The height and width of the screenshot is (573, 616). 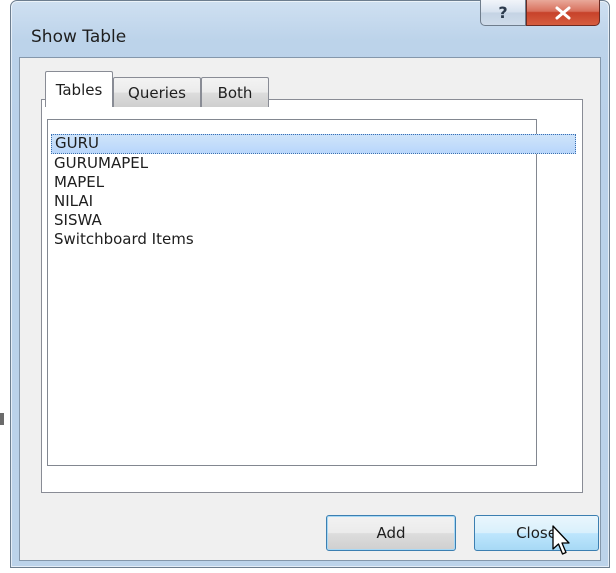 I want to click on help-button: ?, so click(x=503, y=13).